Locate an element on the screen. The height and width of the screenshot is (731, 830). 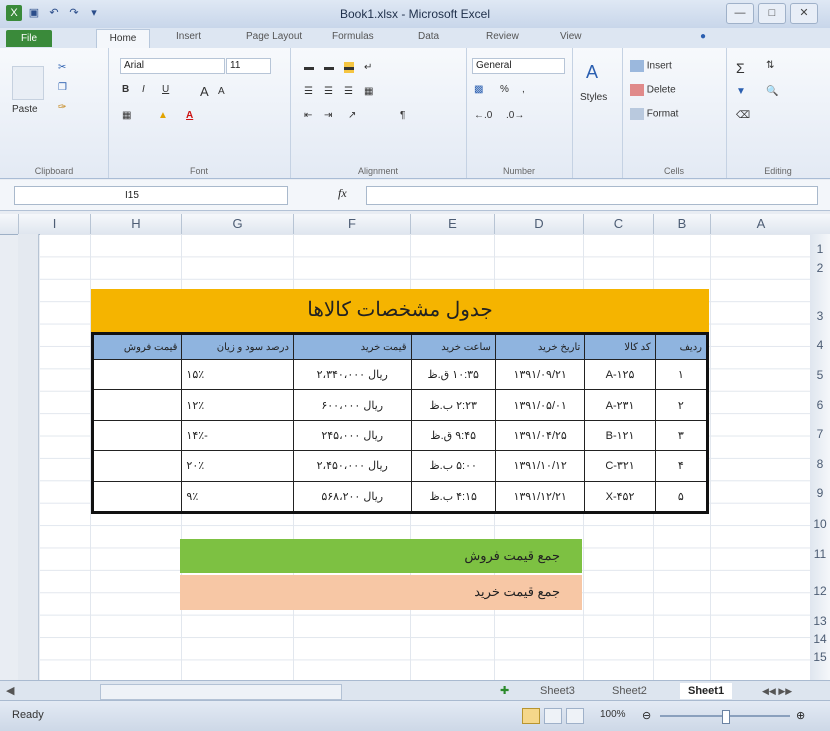
cell-row-number: ۱ is located at coordinates (681, 374).